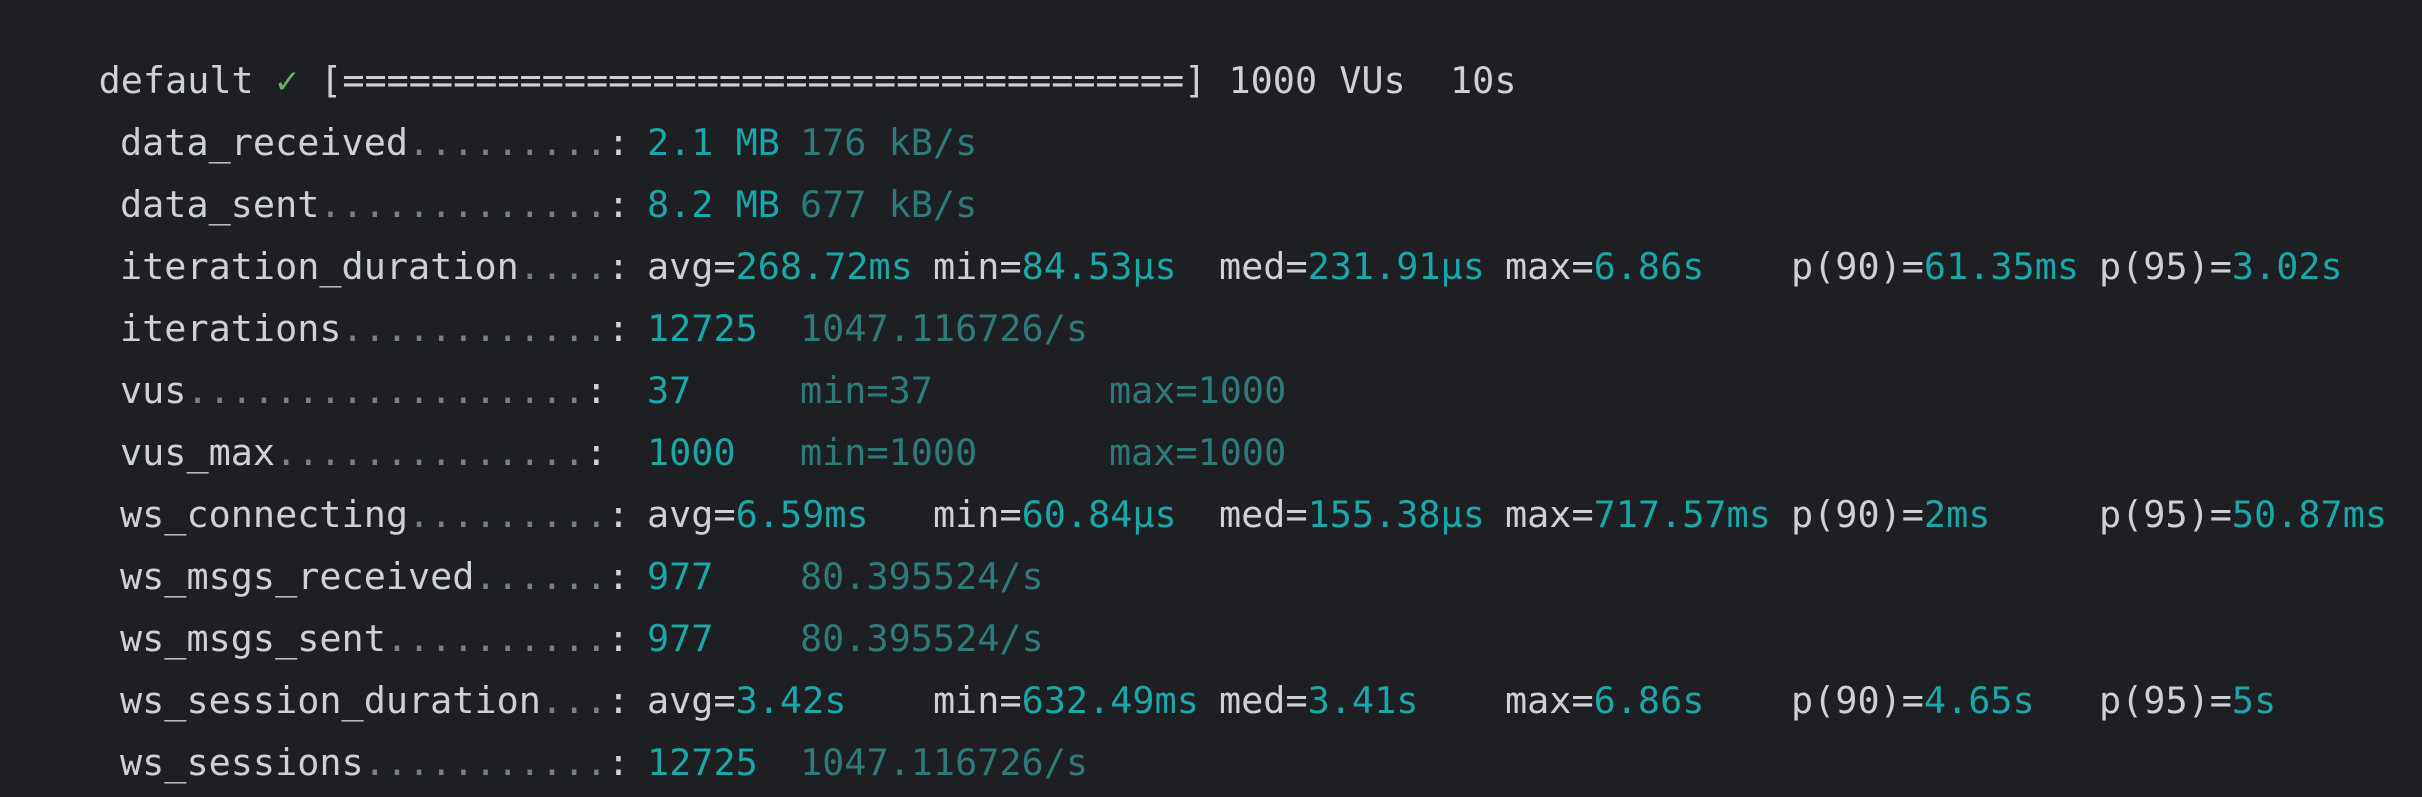  I want to click on metric-name: vus, so click(153, 390).